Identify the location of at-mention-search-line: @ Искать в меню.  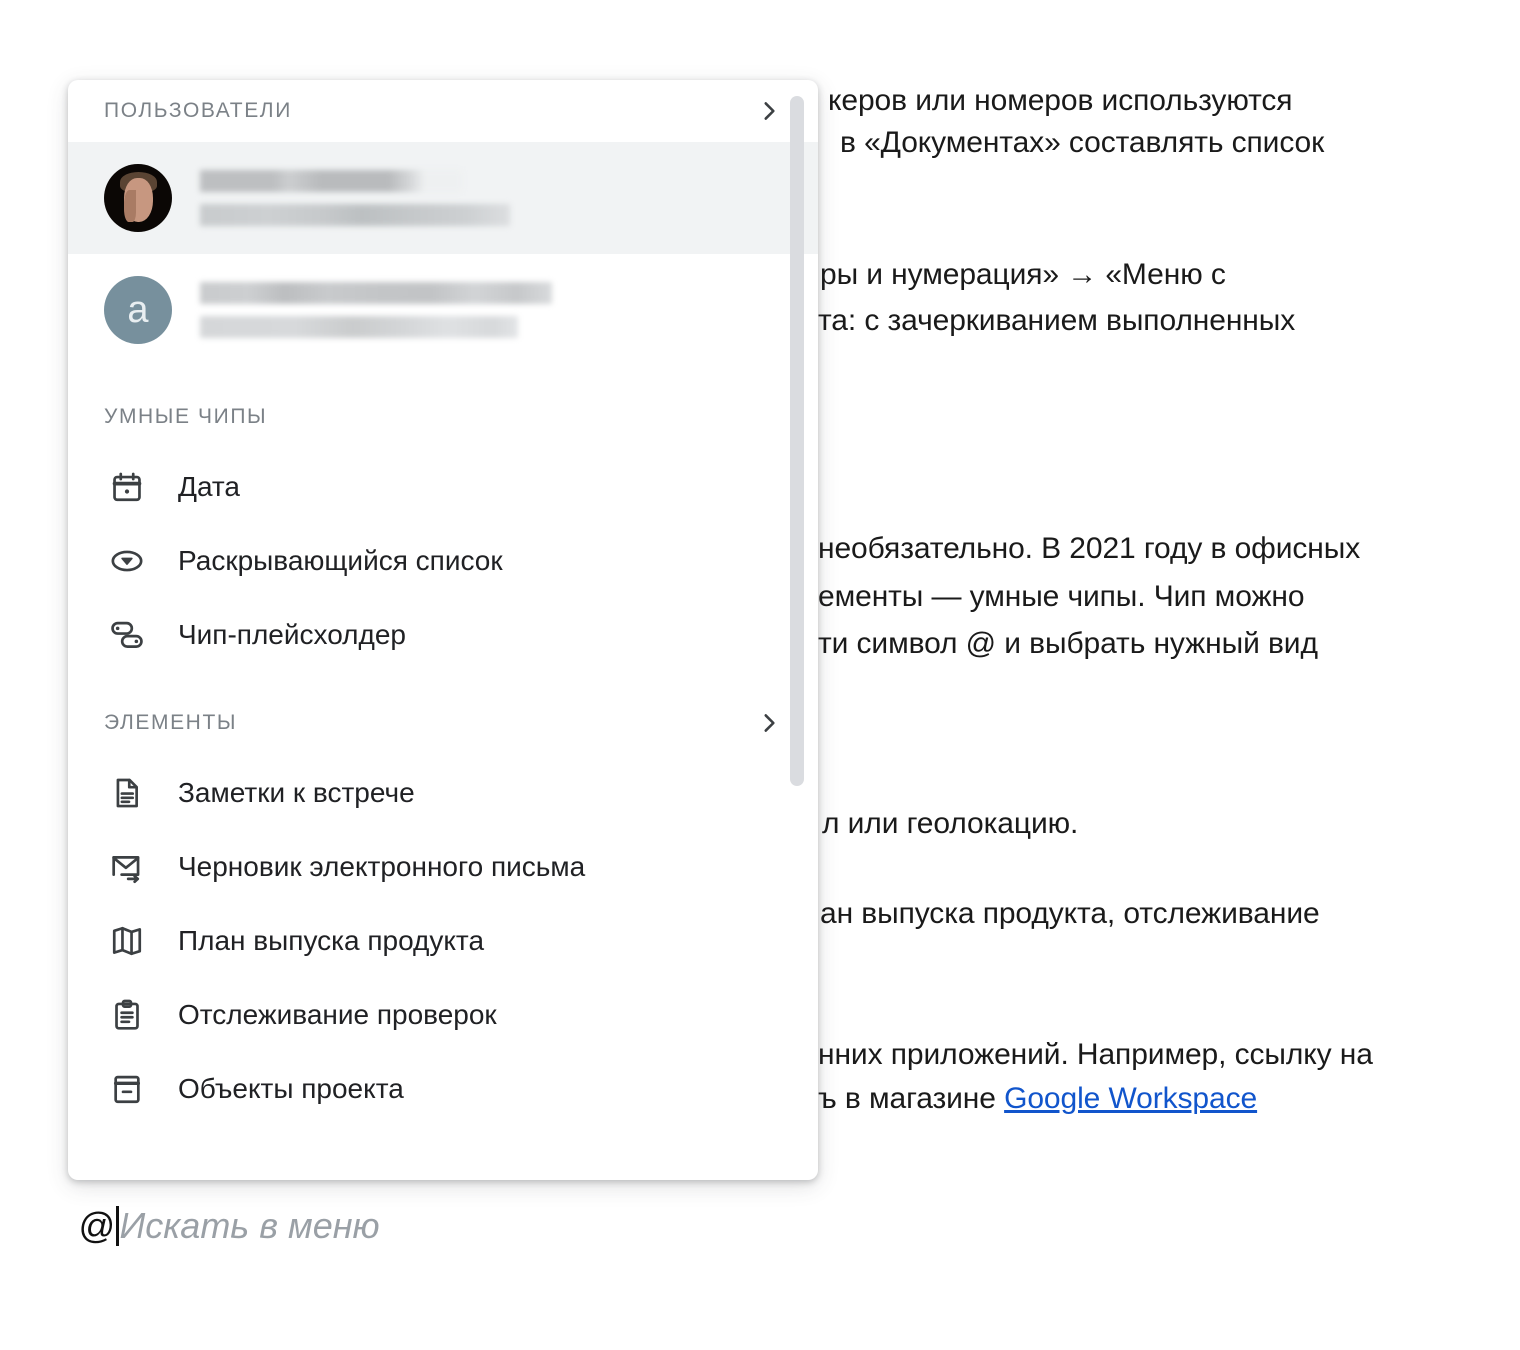
(229, 1226).